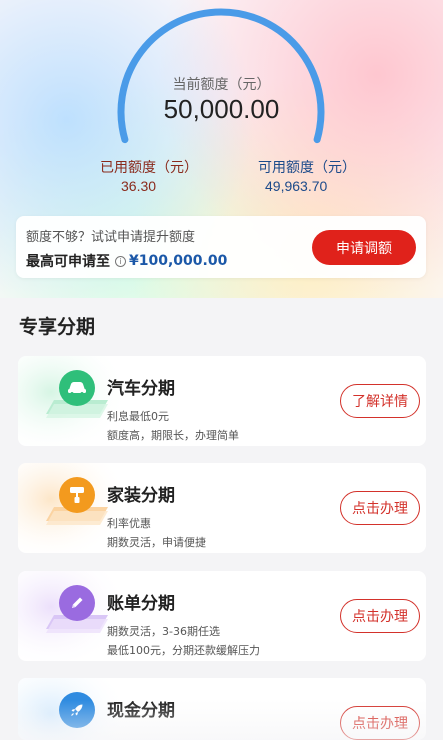 This screenshot has width=443, height=740. Describe the element at coordinates (129, 523) in the screenshot. I see `product-desc-1: 利率优惠` at that location.